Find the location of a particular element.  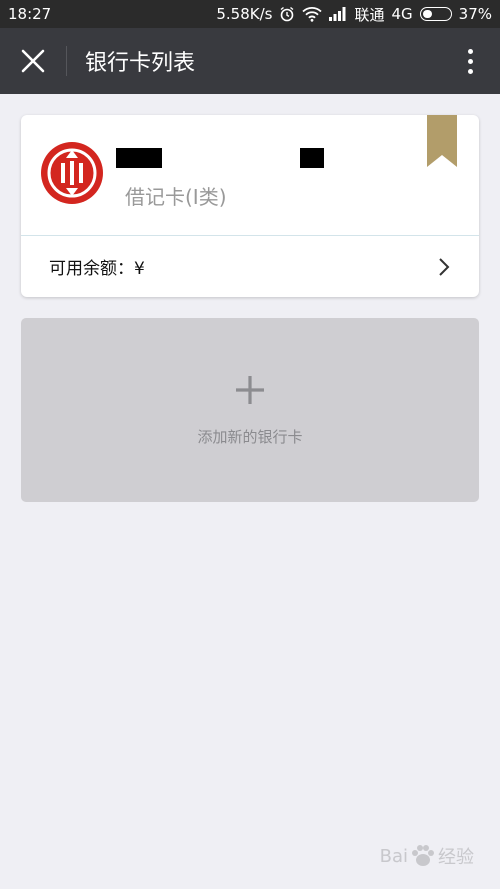

status-icons: 5.58K/s 联通 4G 37% is located at coordinates (354, 14).